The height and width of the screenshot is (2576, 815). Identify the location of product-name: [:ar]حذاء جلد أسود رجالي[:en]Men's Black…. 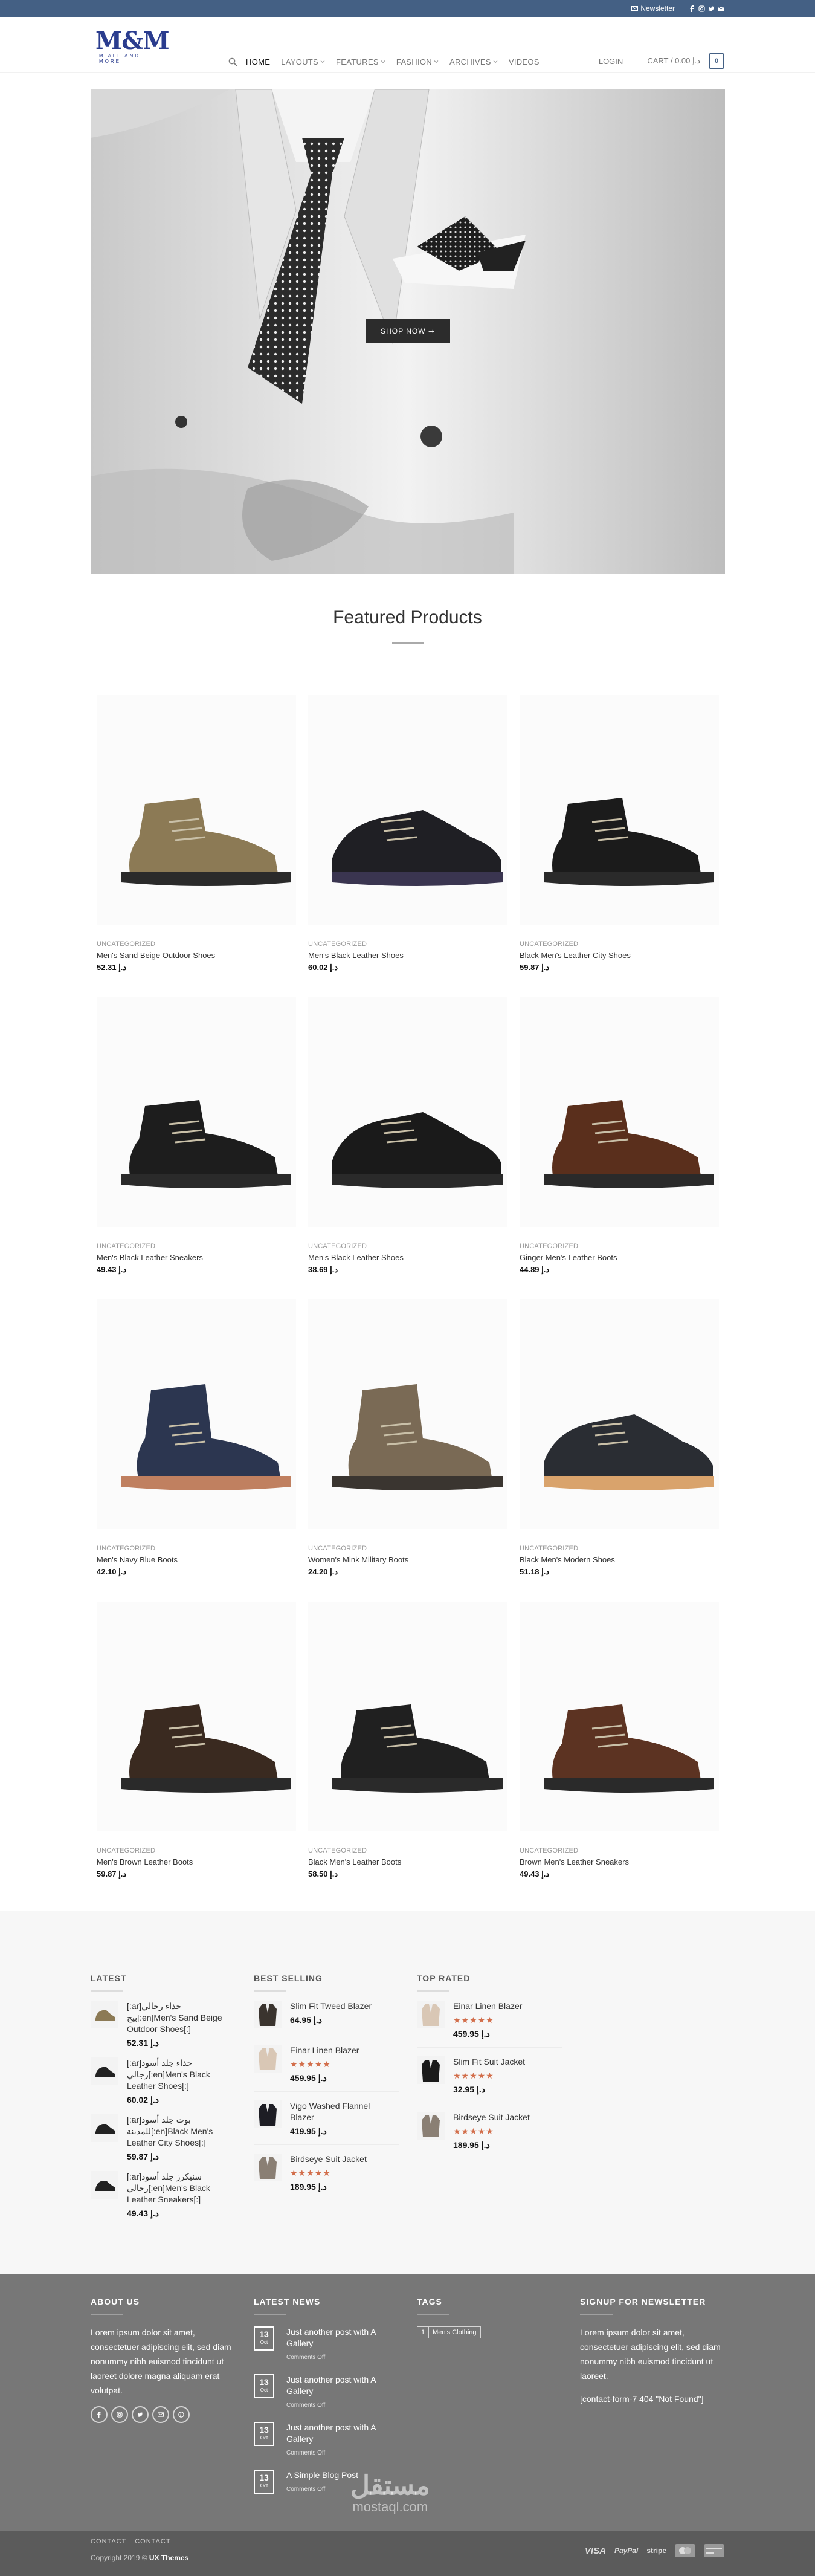
(178, 2074).